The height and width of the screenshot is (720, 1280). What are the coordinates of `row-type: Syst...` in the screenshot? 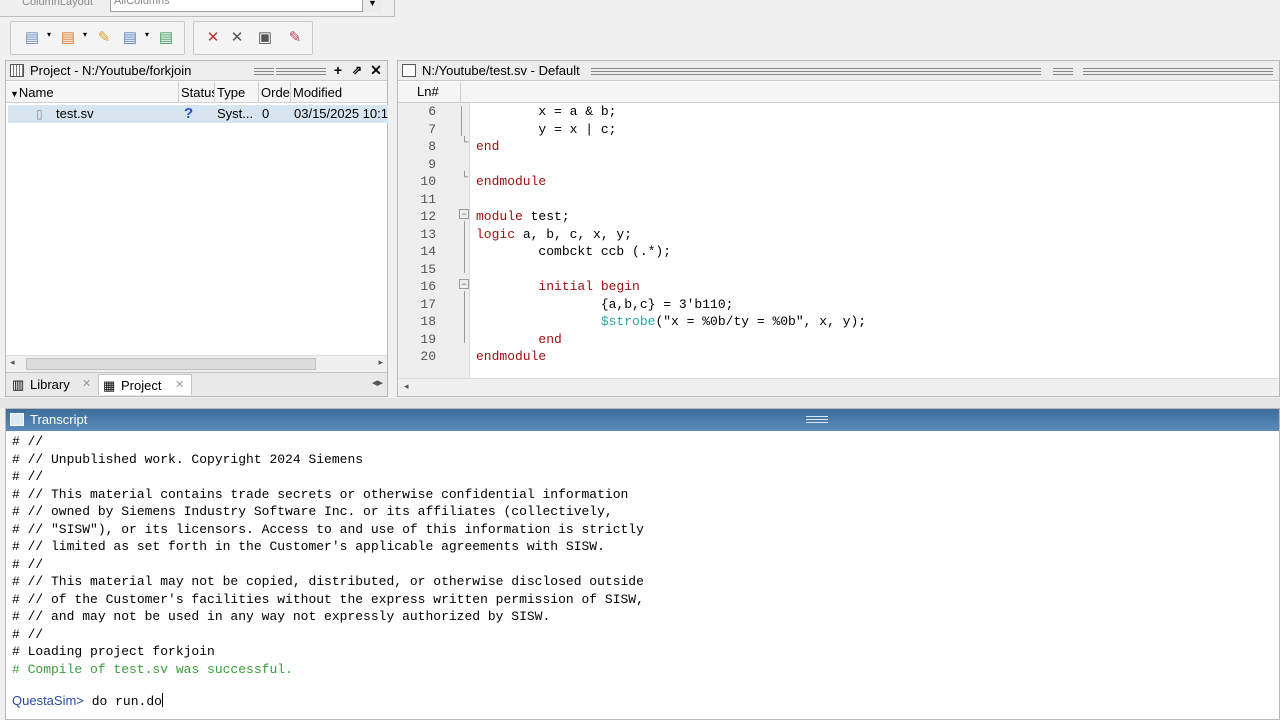 It's located at (235, 113).